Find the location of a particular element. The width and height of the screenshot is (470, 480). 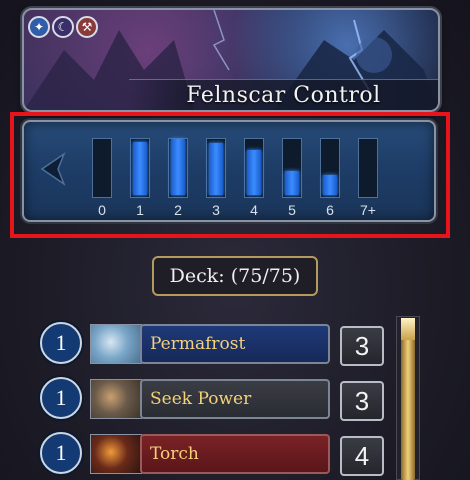

moon-region-icon: ☾ is located at coordinates (63, 27).